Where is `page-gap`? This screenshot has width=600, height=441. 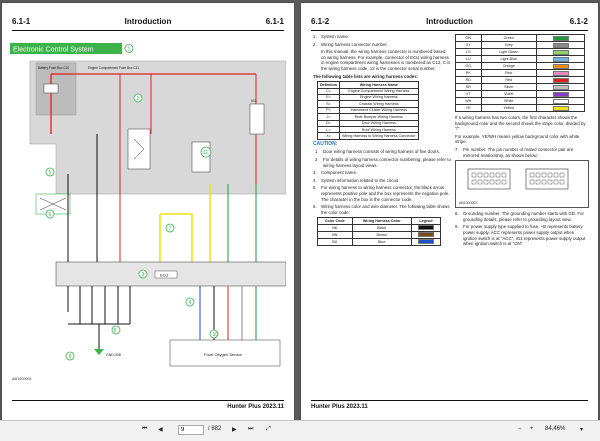
page-gap is located at coordinates (297, 211).